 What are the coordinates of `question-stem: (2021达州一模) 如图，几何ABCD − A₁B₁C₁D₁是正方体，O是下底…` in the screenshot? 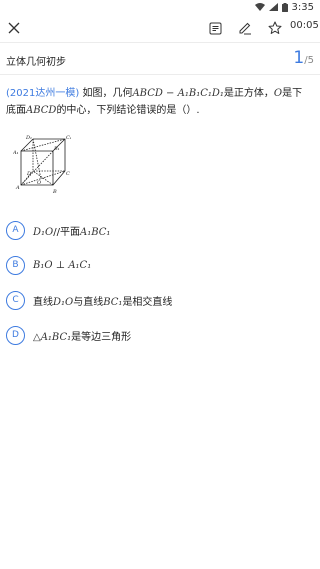 It's located at (158, 102).